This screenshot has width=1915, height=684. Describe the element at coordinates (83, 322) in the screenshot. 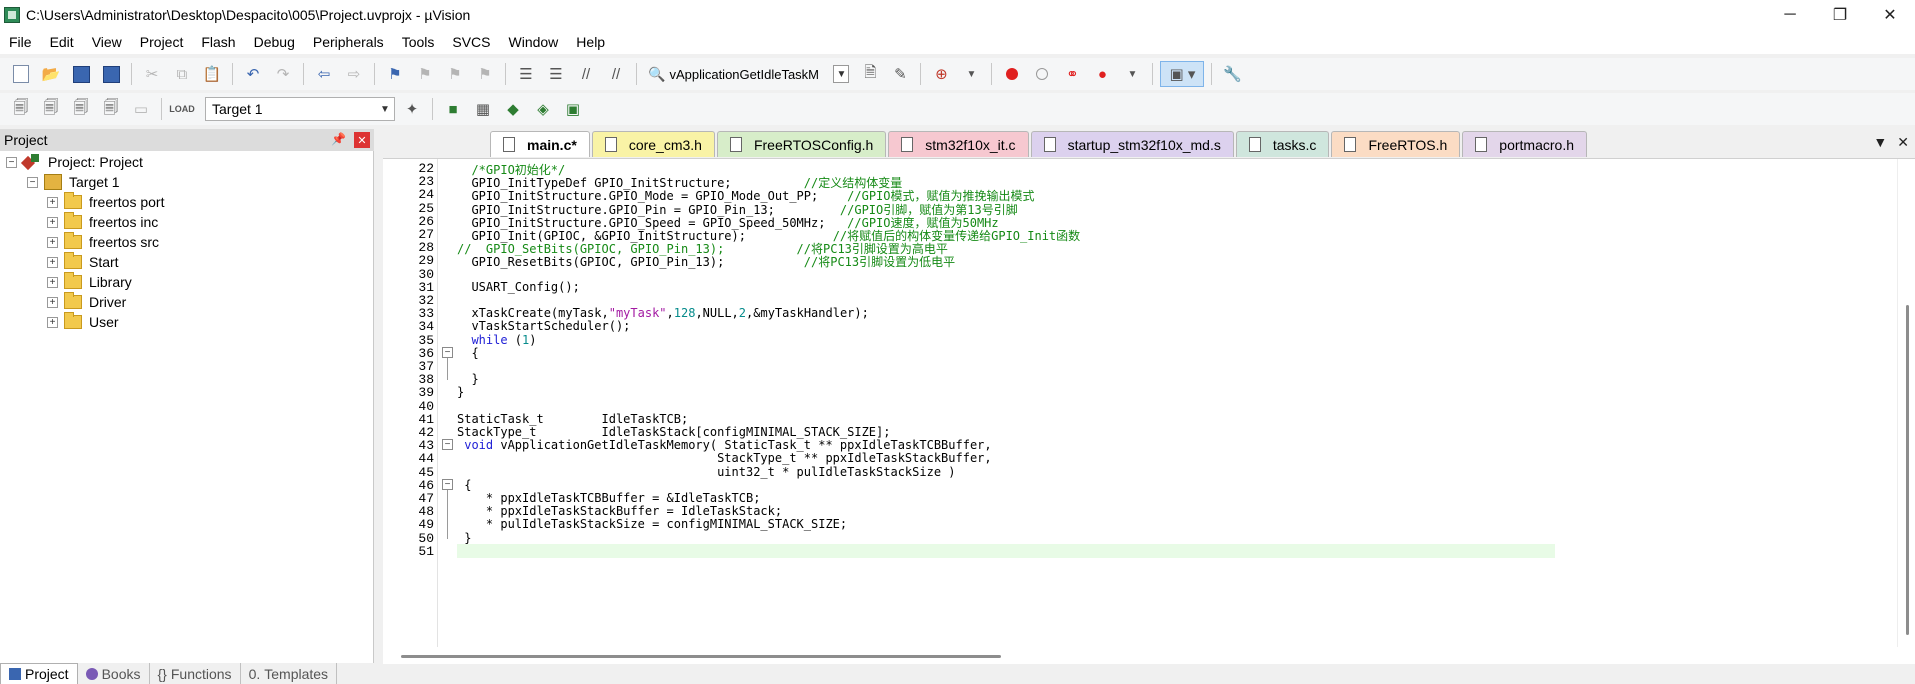

I see `tree-group-user: + User` at that location.